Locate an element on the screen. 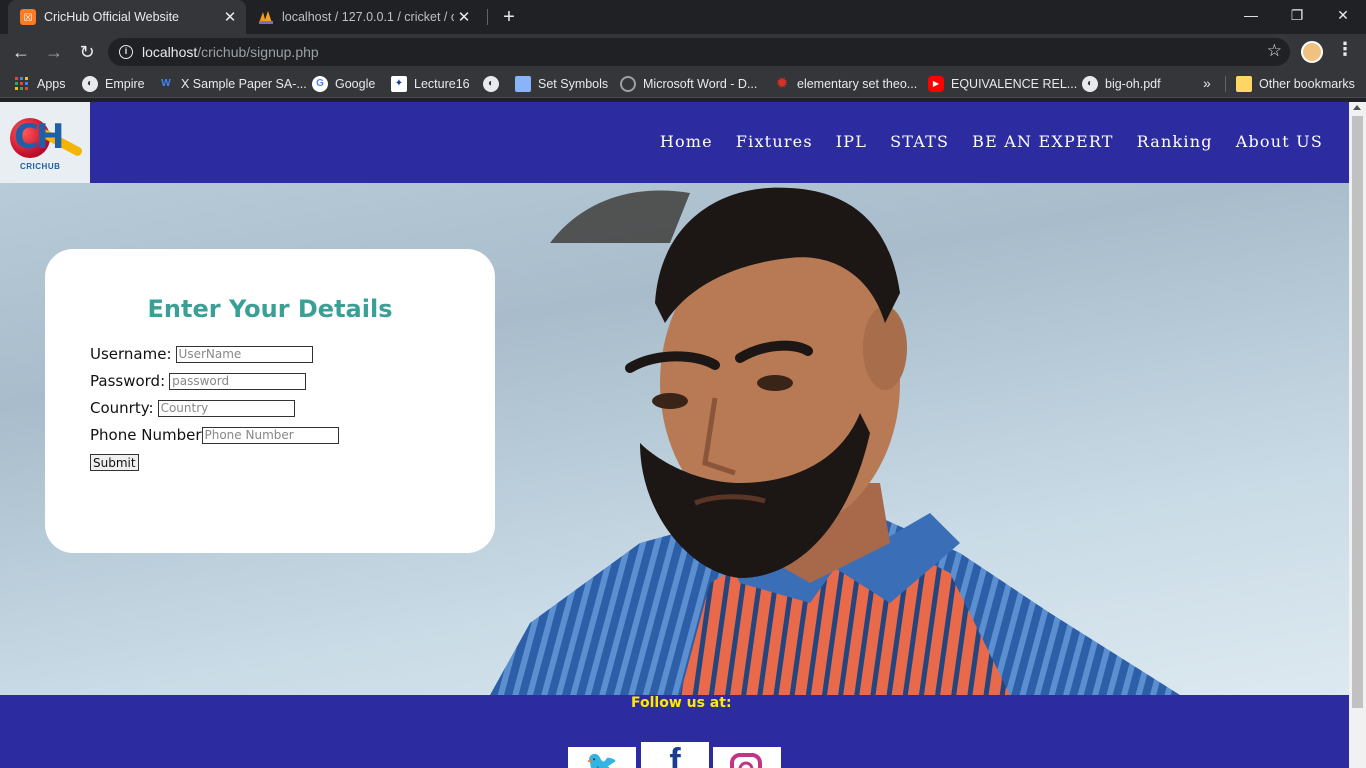 This screenshot has height=768, width=1366. bookmark-divider is located at coordinates (1225, 84).